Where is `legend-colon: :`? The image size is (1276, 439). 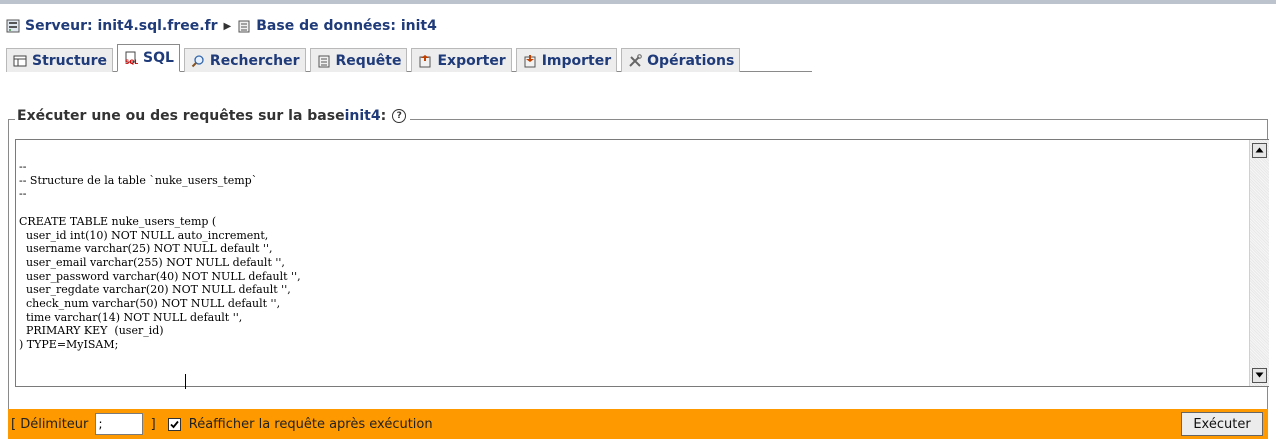 legend-colon: : is located at coordinates (383, 116).